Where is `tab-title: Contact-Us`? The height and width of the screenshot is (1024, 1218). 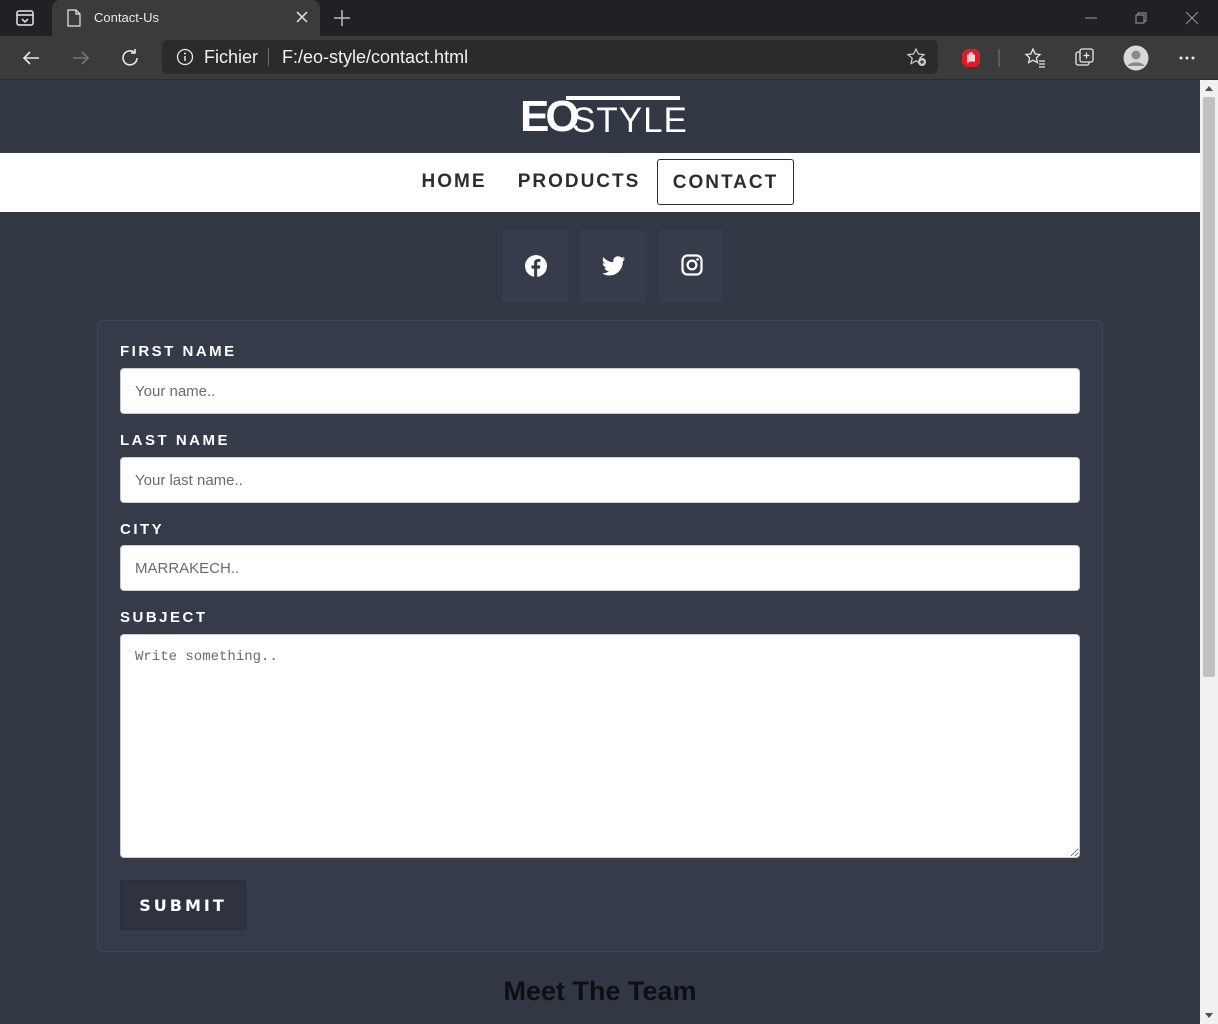 tab-title: Contact-Us is located at coordinates (127, 17).